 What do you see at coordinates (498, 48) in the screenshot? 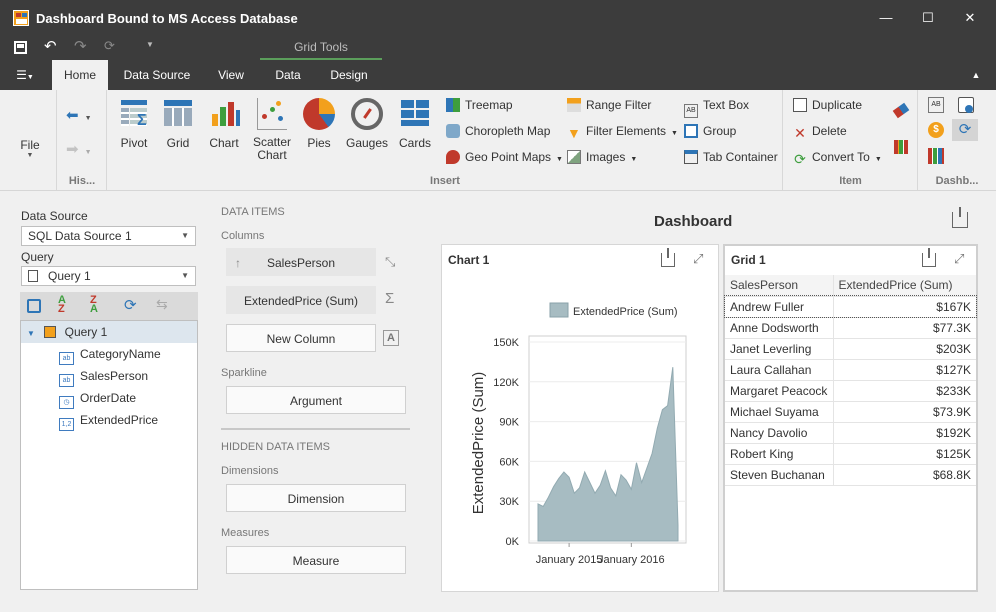
I see `quick-access-toolbar: ↶ ↷ ⟳ ▼` at bounding box center [498, 48].